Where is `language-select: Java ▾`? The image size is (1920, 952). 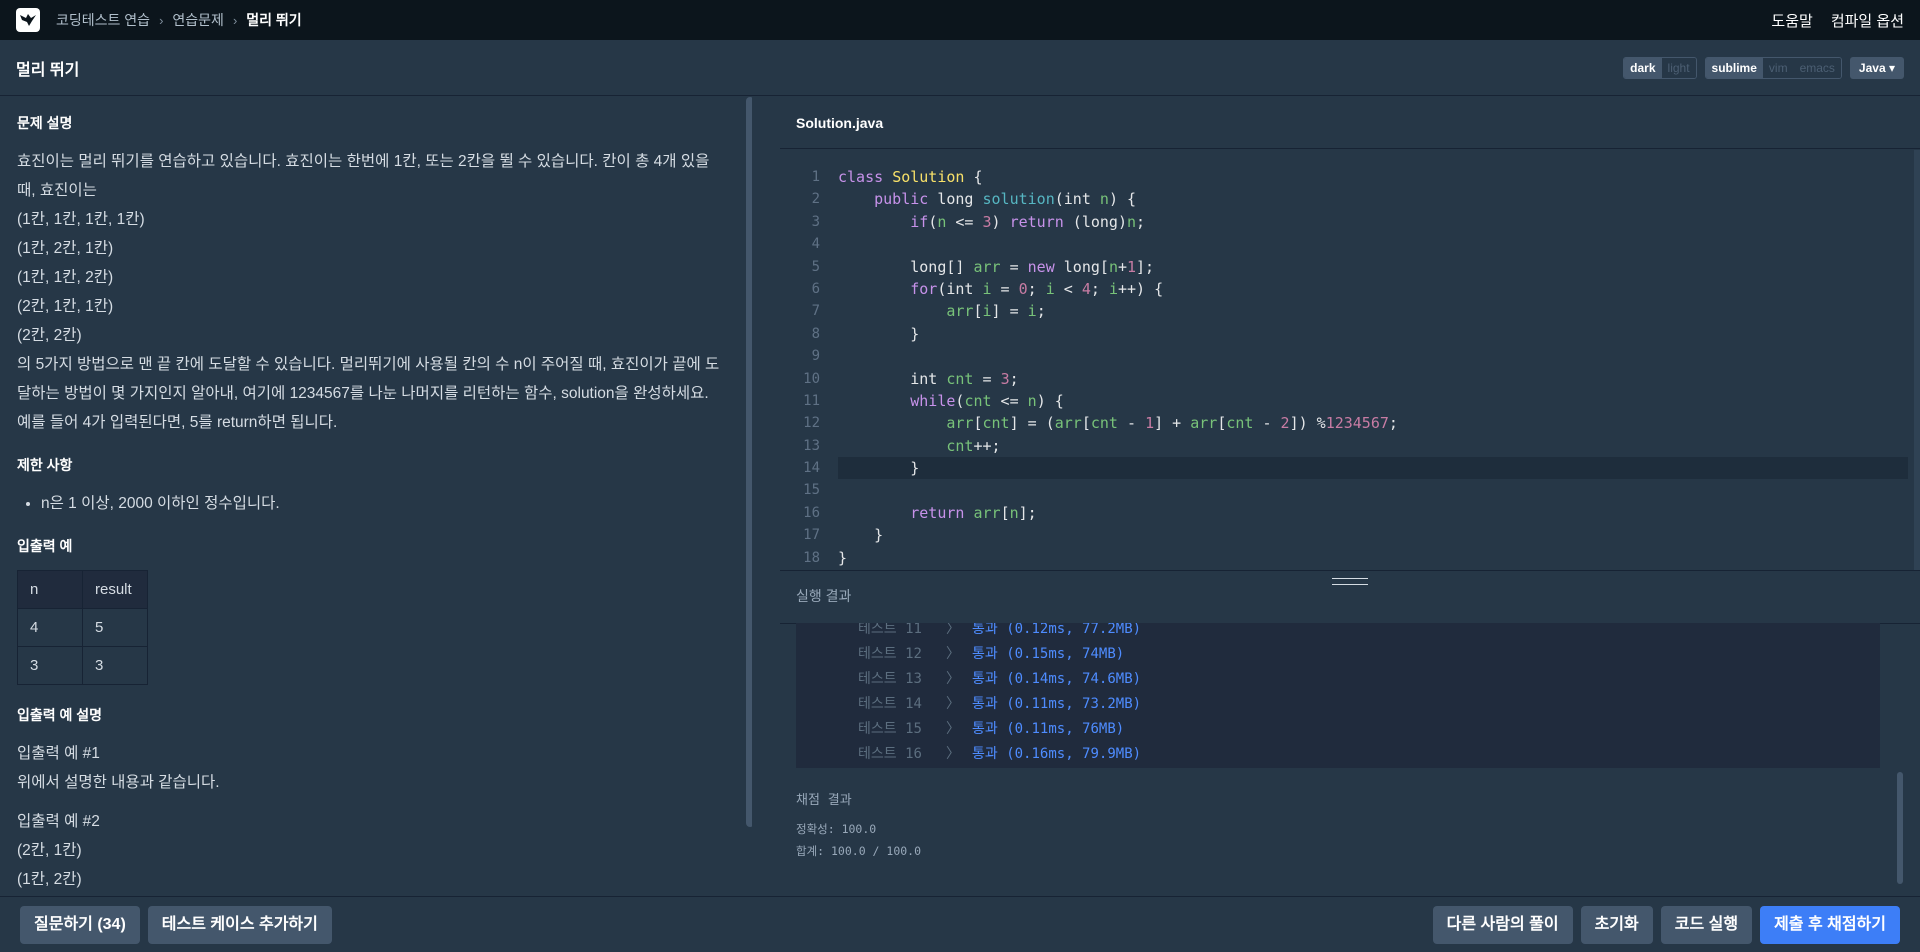 language-select: Java ▾ is located at coordinates (1876, 67).